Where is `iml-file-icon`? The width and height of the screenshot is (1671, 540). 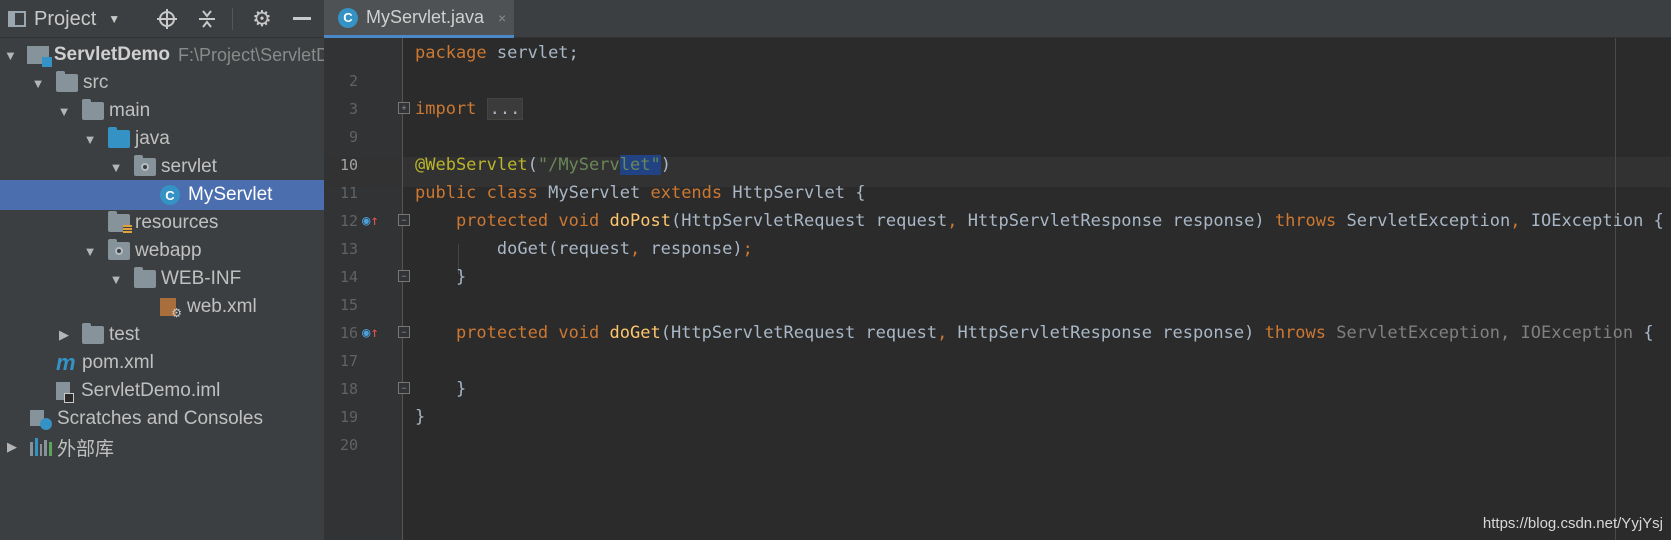
iml-file-icon is located at coordinates (65, 392).